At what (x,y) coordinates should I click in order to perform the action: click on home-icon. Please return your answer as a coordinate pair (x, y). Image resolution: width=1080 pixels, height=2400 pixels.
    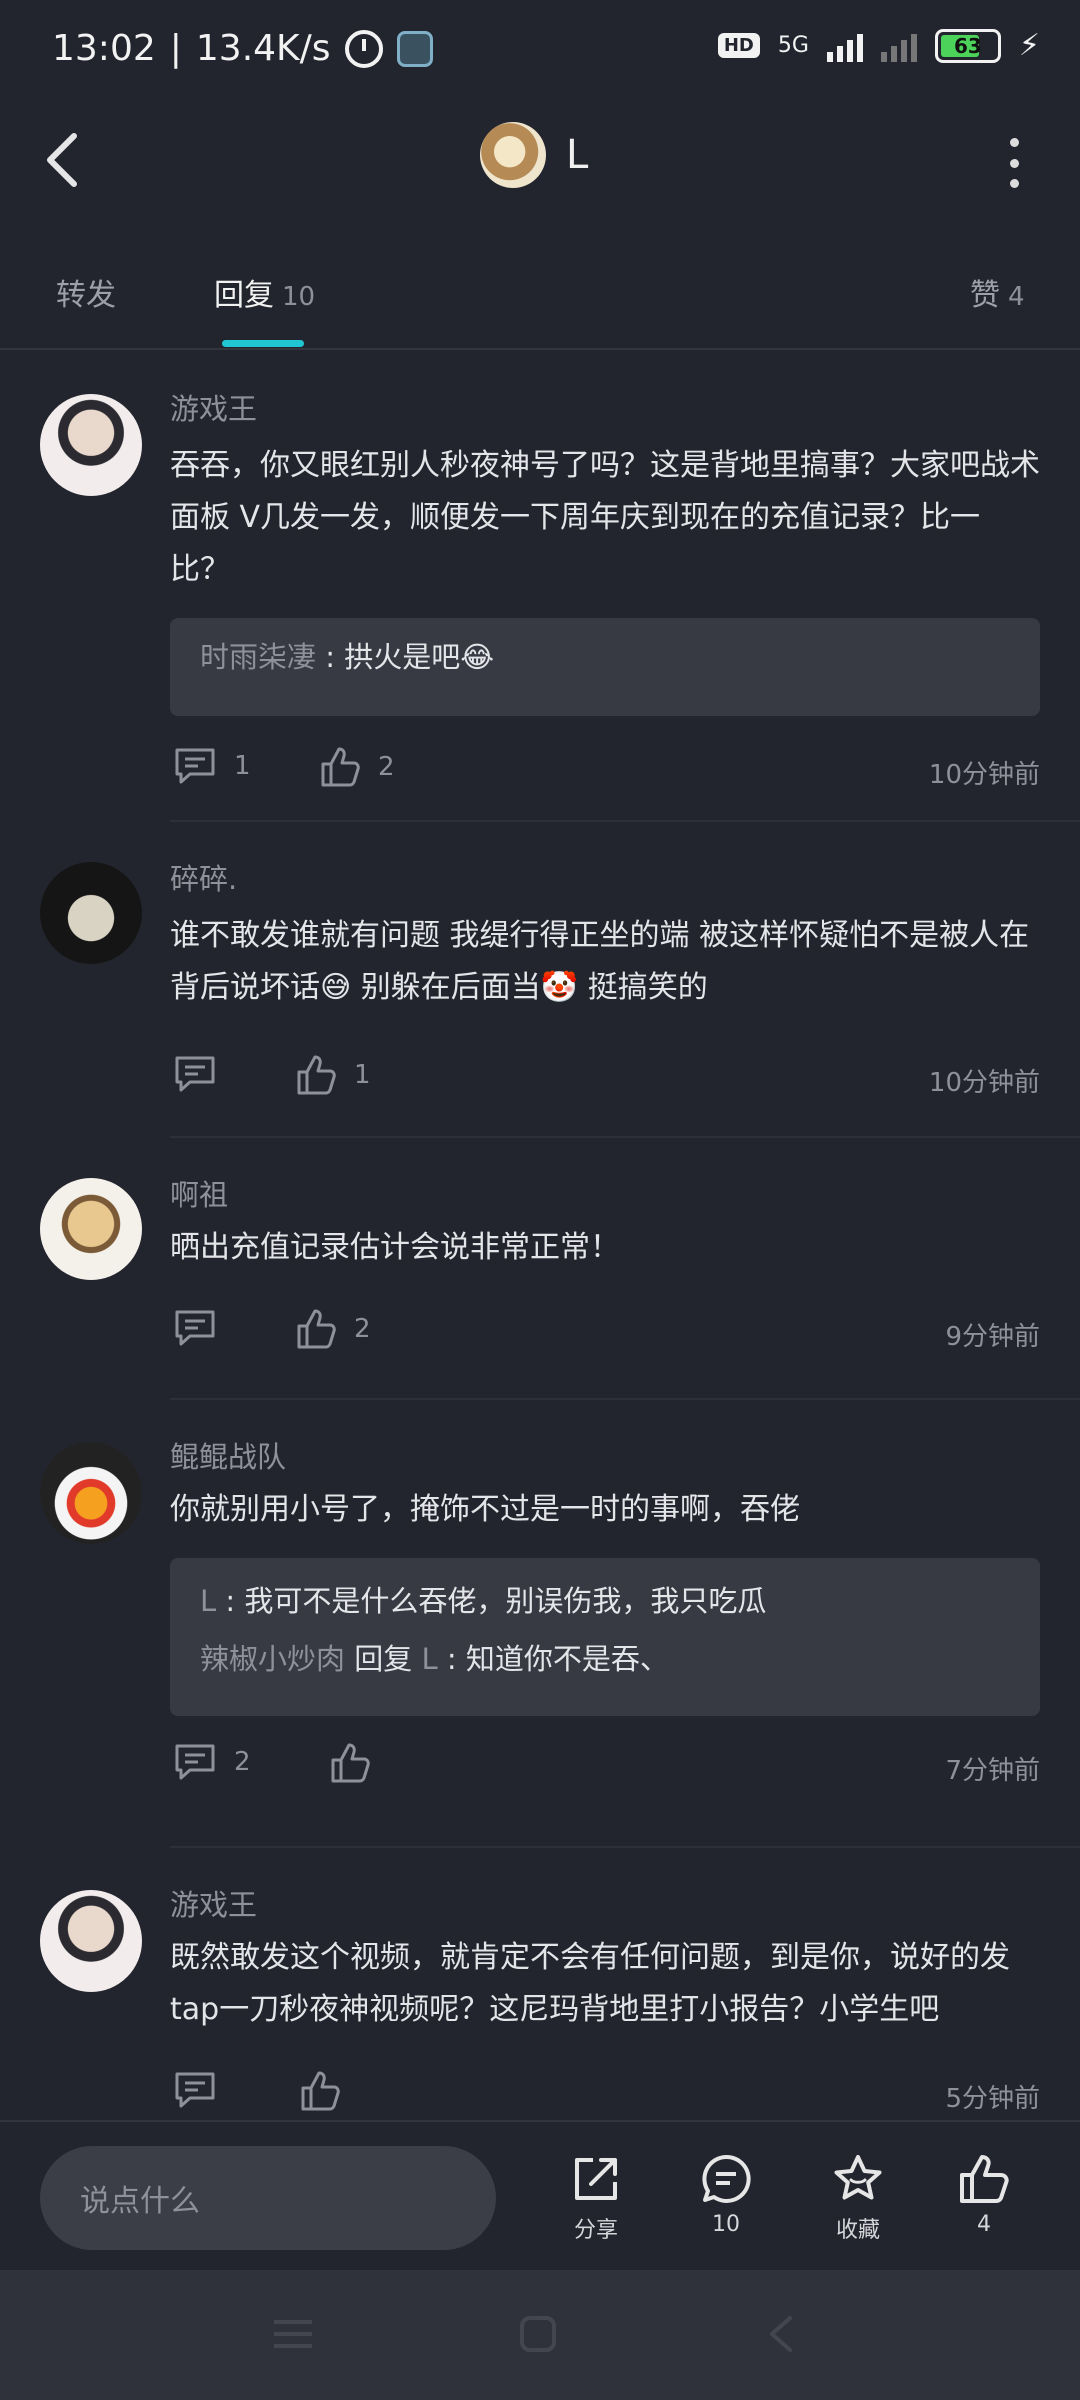
    Looking at the image, I should click on (538, 2334).